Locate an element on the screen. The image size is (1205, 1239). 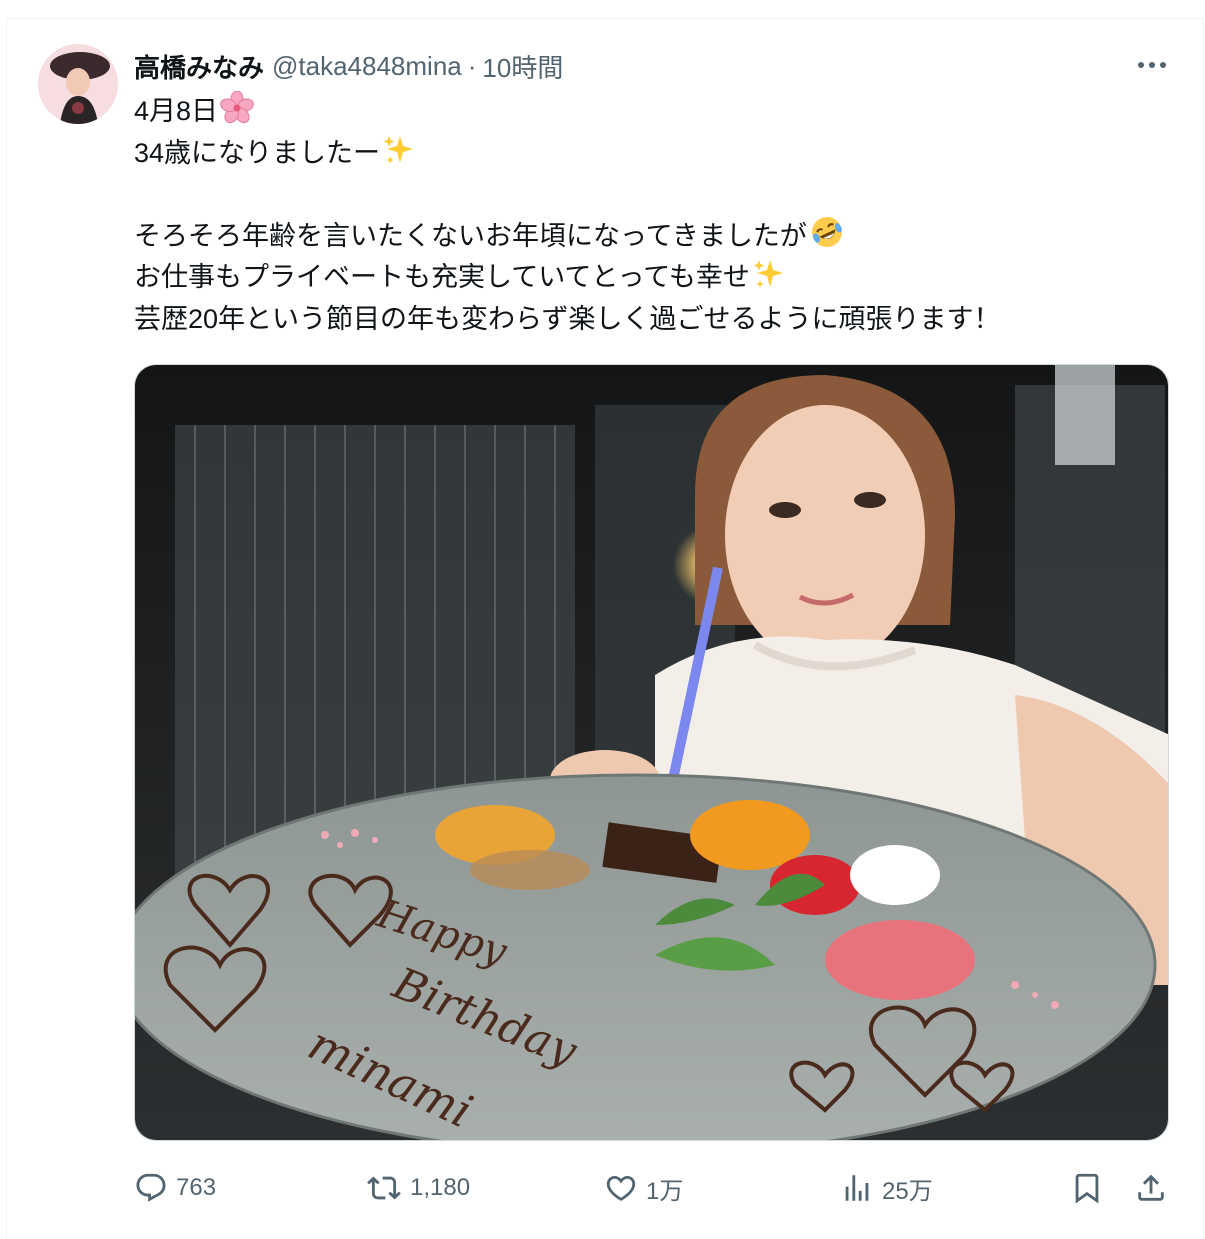
tweet-line-5: 芸歴20年という節目の年も変わらず楽しく過ごせるように頑張ります！ is located at coordinates (654, 319).